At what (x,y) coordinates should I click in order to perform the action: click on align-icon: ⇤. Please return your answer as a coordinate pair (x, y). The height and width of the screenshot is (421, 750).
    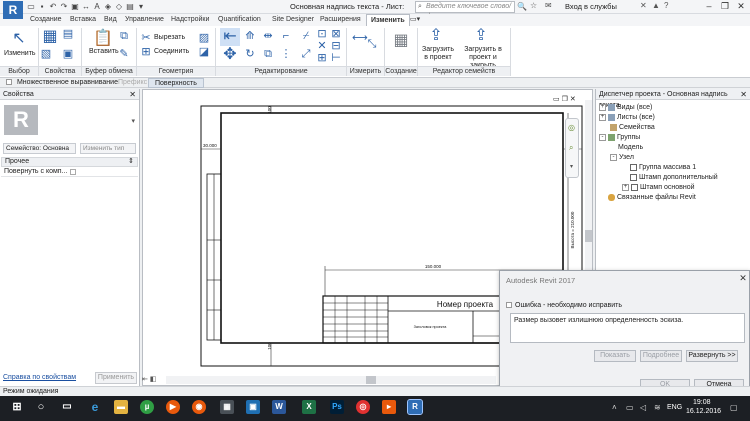
    Looking at the image, I should click on (230, 37).